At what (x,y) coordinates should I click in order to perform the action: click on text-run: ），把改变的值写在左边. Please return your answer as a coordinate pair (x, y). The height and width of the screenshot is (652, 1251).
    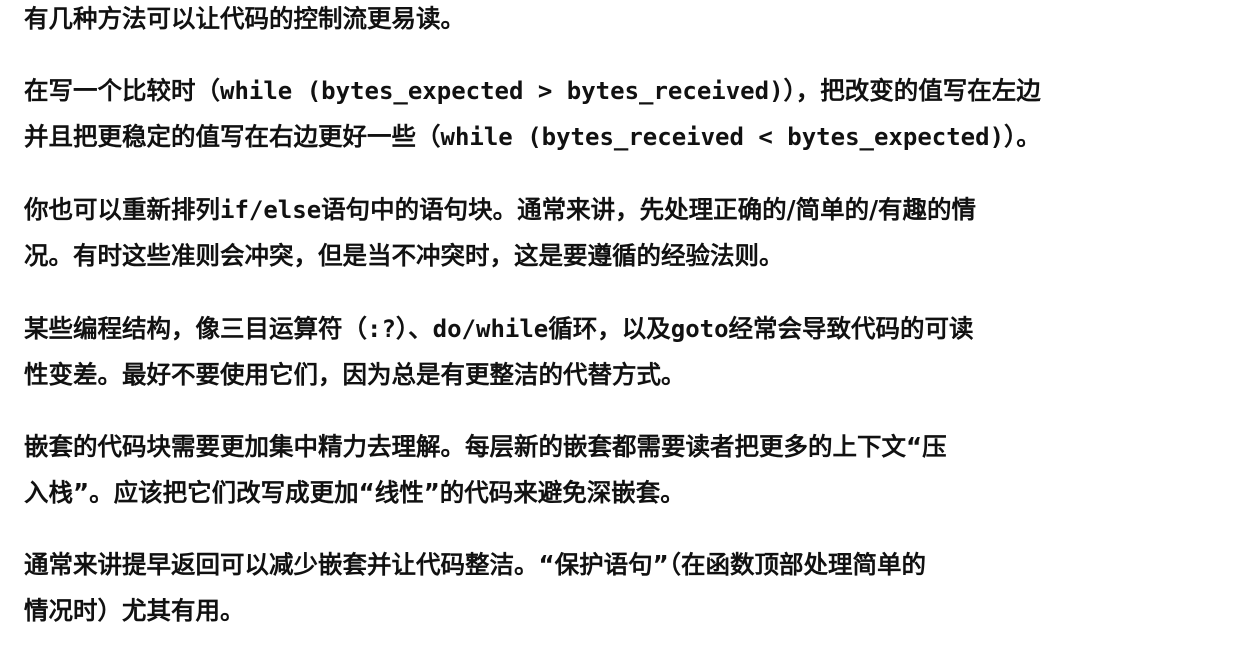
    Looking at the image, I should click on (912, 90).